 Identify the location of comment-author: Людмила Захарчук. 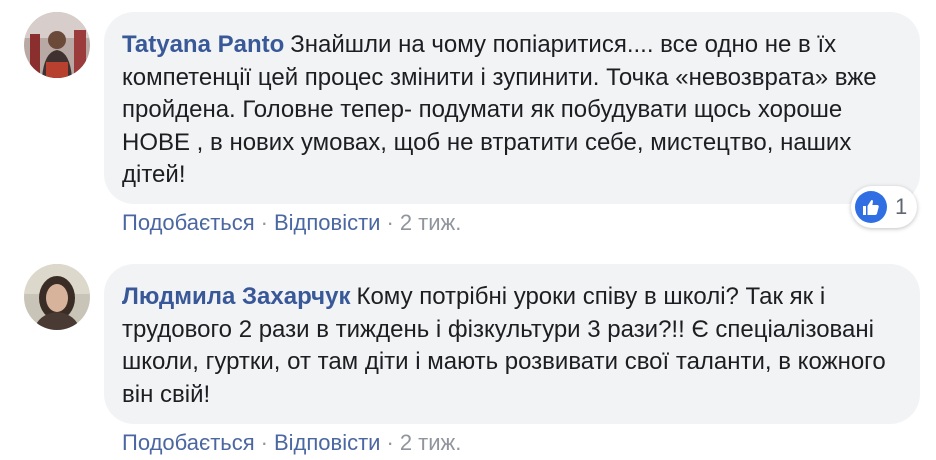
(236, 296).